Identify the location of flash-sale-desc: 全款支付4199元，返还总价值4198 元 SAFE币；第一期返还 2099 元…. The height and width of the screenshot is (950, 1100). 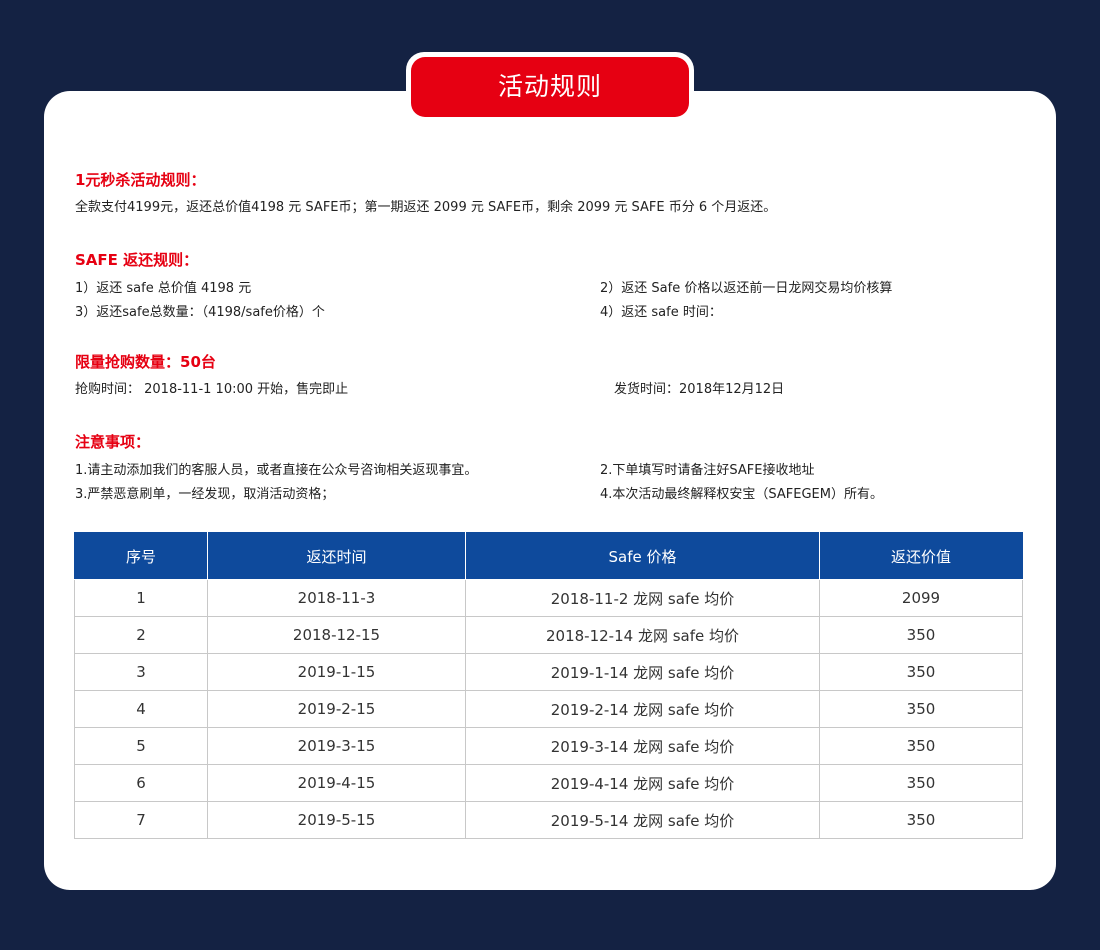
(426, 207).